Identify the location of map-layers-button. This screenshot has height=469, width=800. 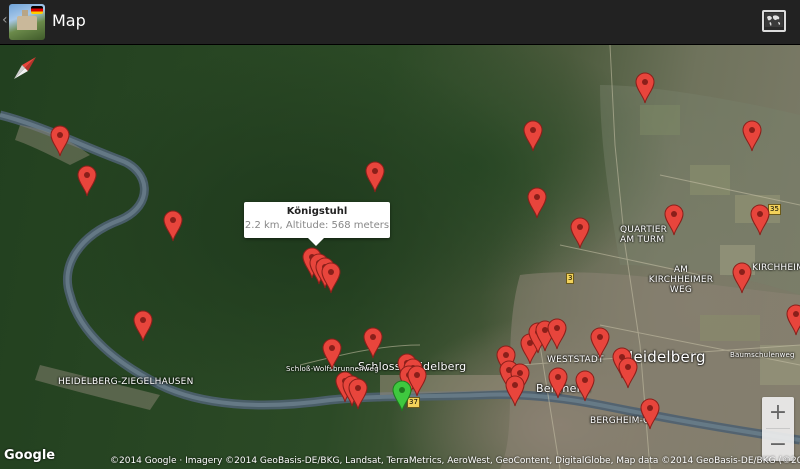
(774, 21).